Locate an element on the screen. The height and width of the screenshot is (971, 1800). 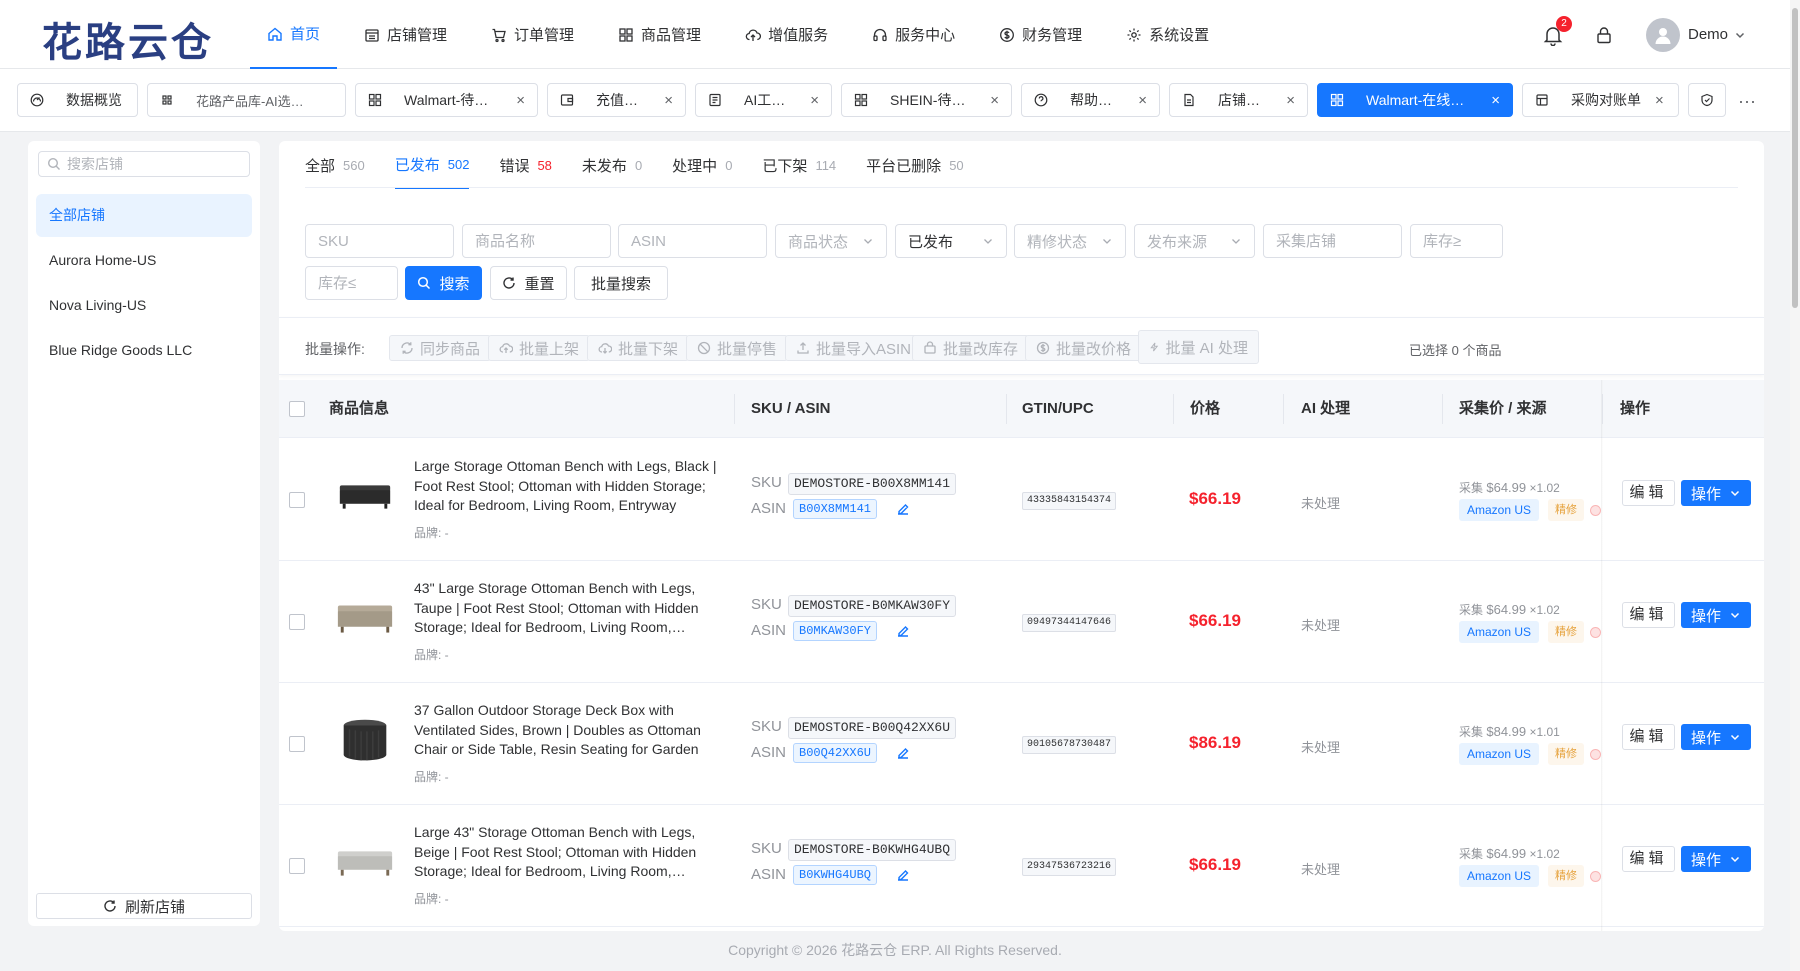
tab-recharge-center: 充值中心 × is located at coordinates (616, 100).